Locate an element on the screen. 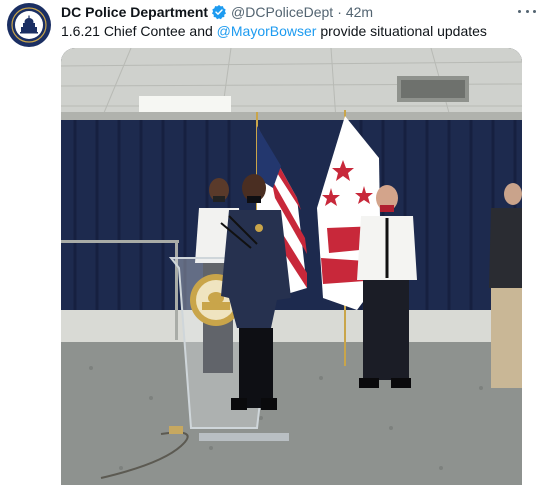  verified-badge-icon is located at coordinates (219, 12).